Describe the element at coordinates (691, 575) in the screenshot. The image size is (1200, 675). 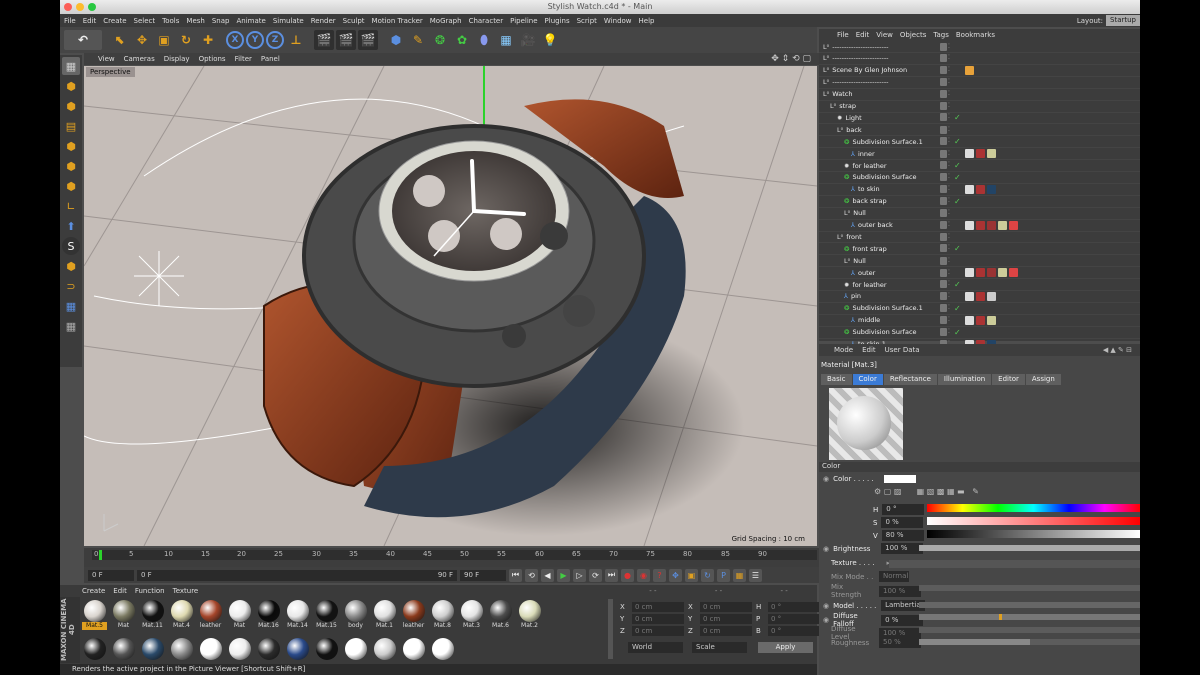
I see `scale-key-icon: ▣` at that location.